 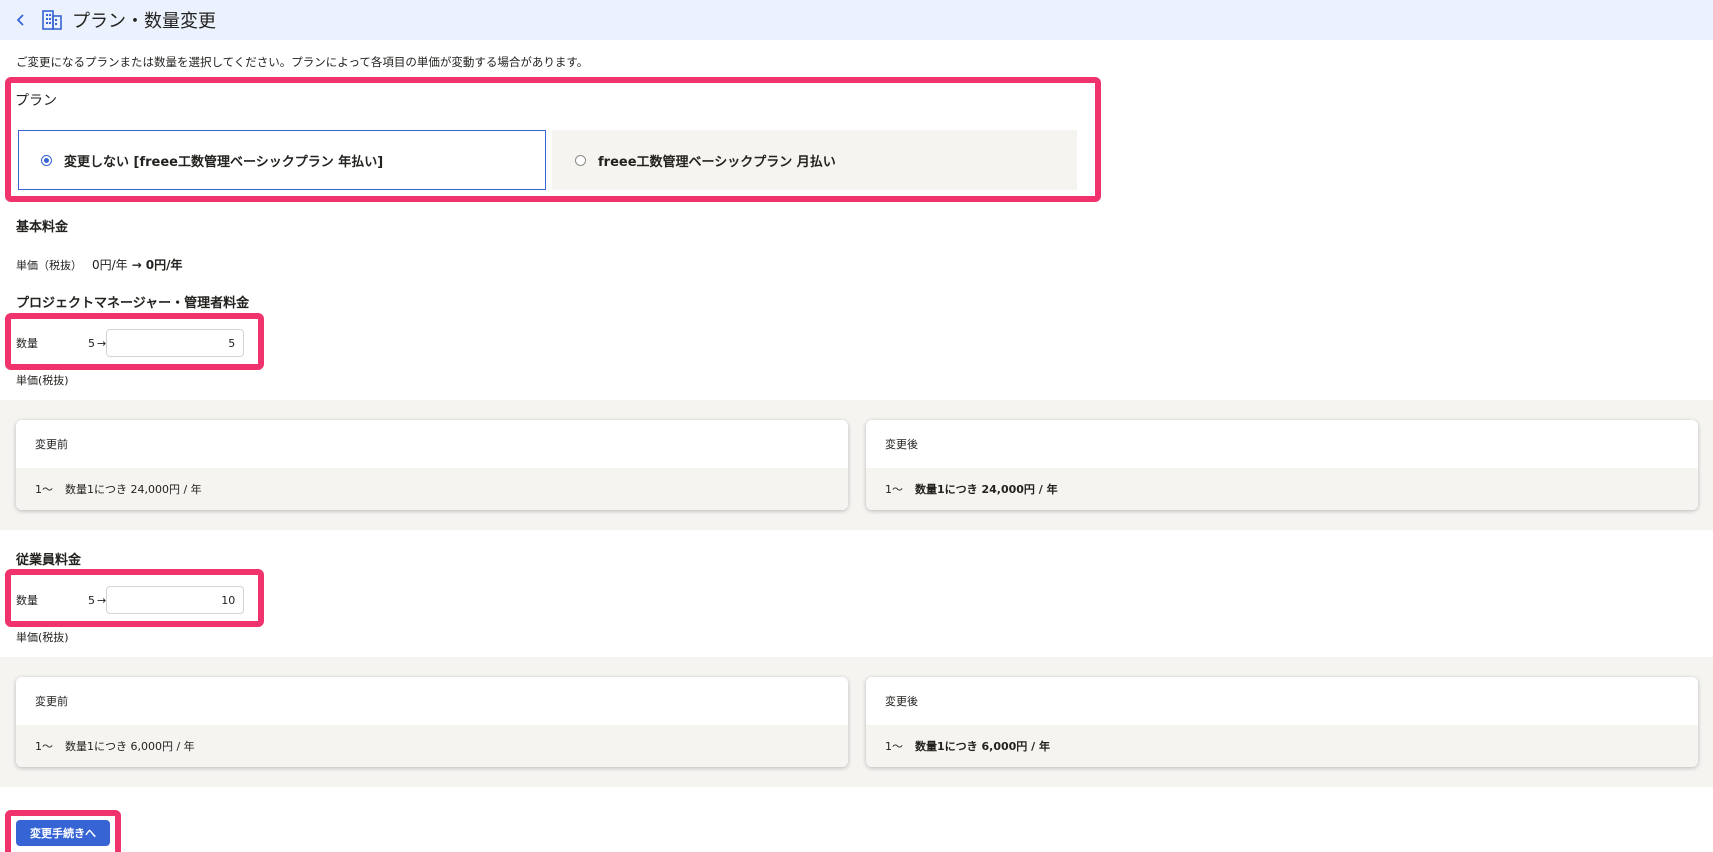 What do you see at coordinates (36, 101) in the screenshot?
I see `plan-label: プラン` at bounding box center [36, 101].